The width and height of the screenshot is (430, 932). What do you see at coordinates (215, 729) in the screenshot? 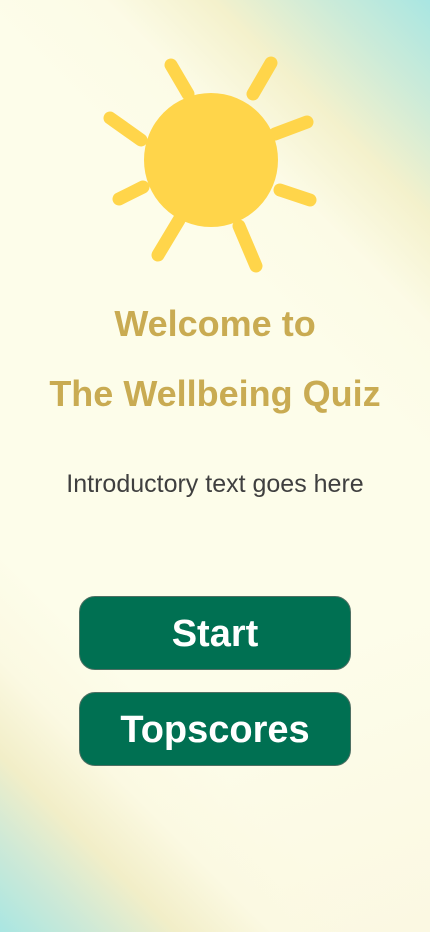
I see `topscores-button: Topscores` at bounding box center [215, 729].